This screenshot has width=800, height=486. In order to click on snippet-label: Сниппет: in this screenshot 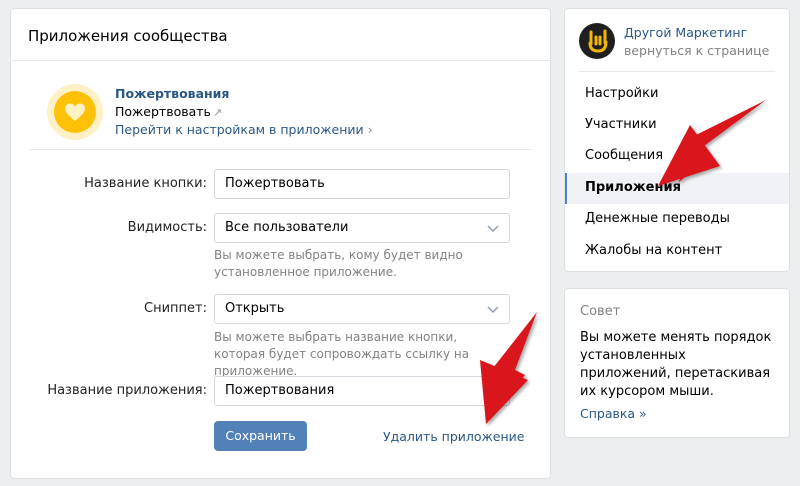, I will do `click(175, 308)`.